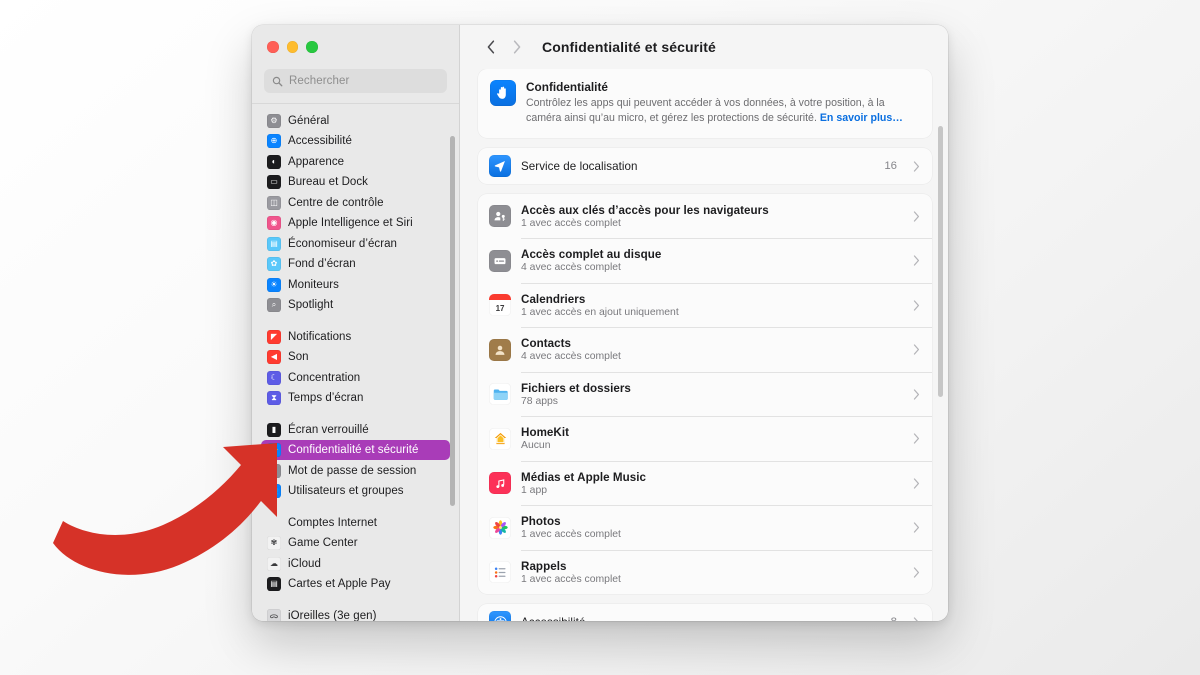  I want to click on sidebar-item-label: iCloud, so click(304, 563).